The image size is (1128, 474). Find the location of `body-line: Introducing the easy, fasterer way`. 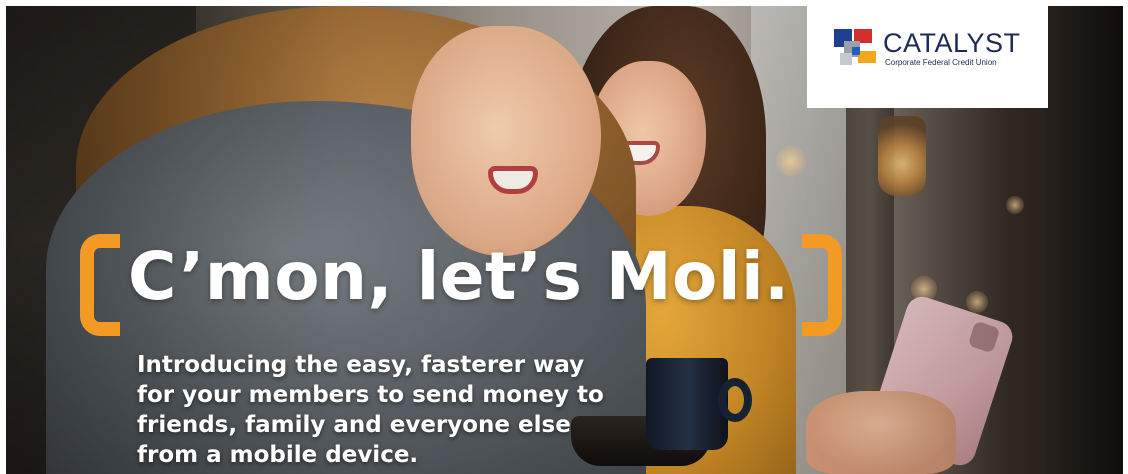

body-line: Introducing the easy, fasterer way is located at coordinates (361, 365).